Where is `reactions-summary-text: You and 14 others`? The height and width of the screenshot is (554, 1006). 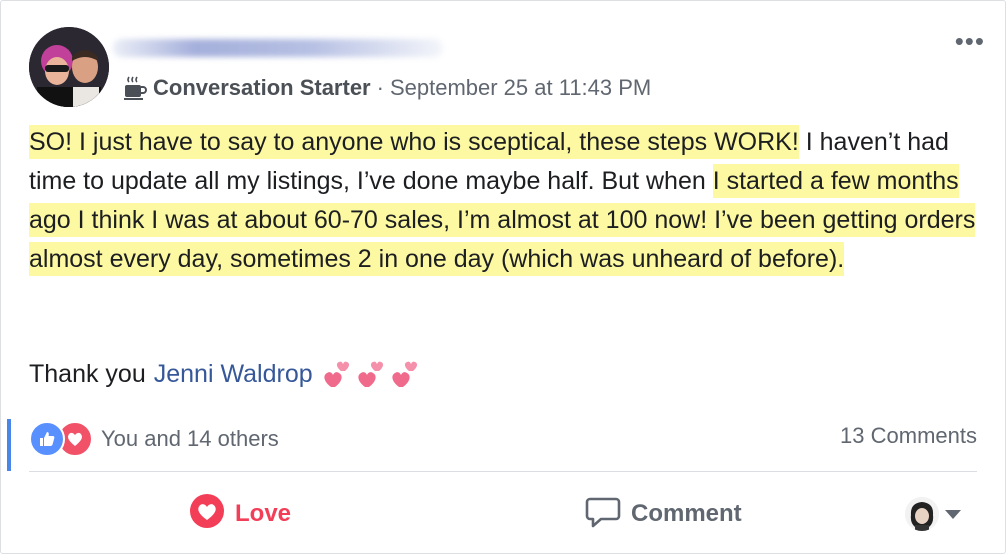
reactions-summary-text: You and 14 others is located at coordinates (190, 439).